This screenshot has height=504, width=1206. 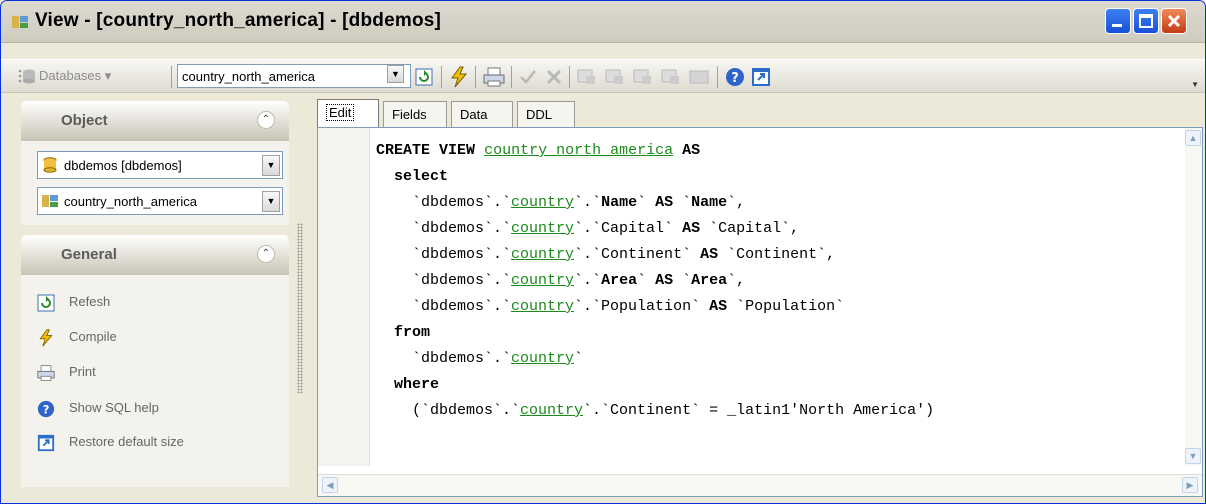 I want to click on tab-fields: Fields, so click(x=415, y=115).